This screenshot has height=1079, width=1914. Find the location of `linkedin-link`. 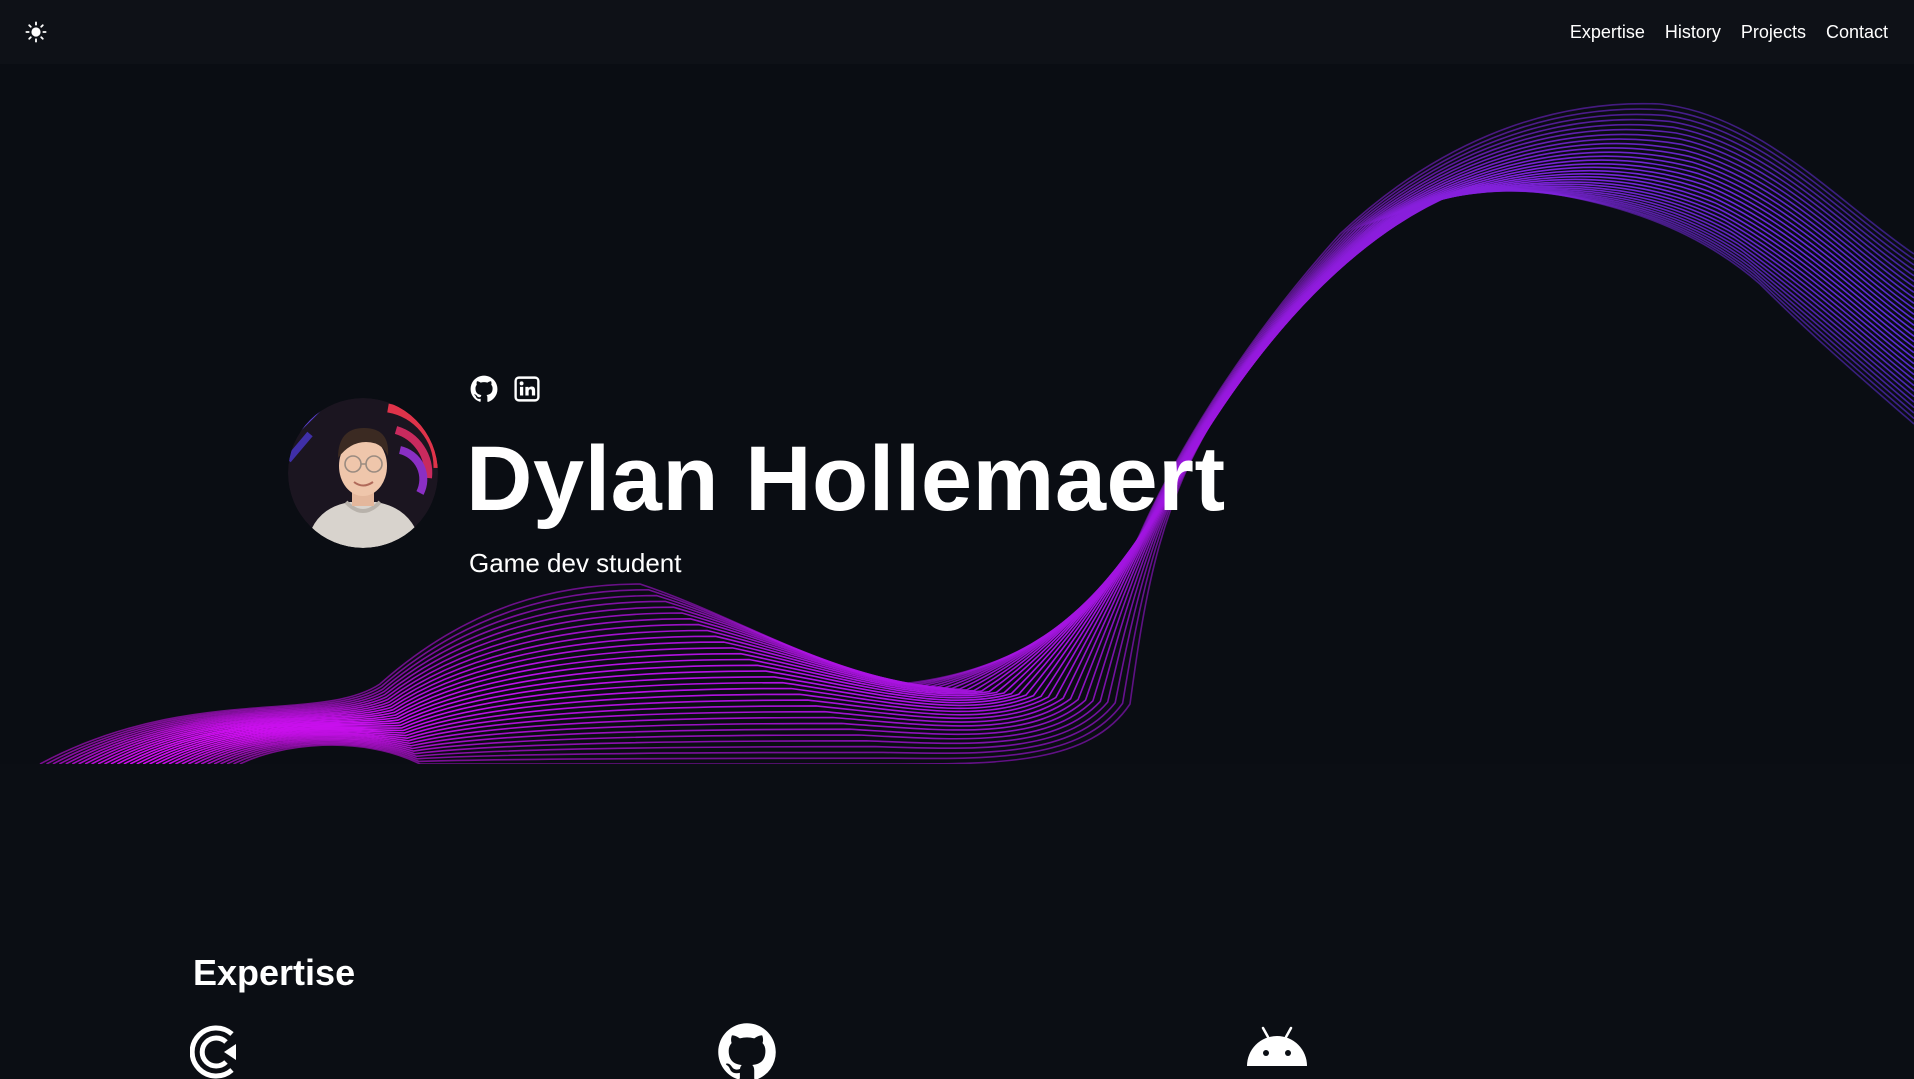

linkedin-link is located at coordinates (527, 389).